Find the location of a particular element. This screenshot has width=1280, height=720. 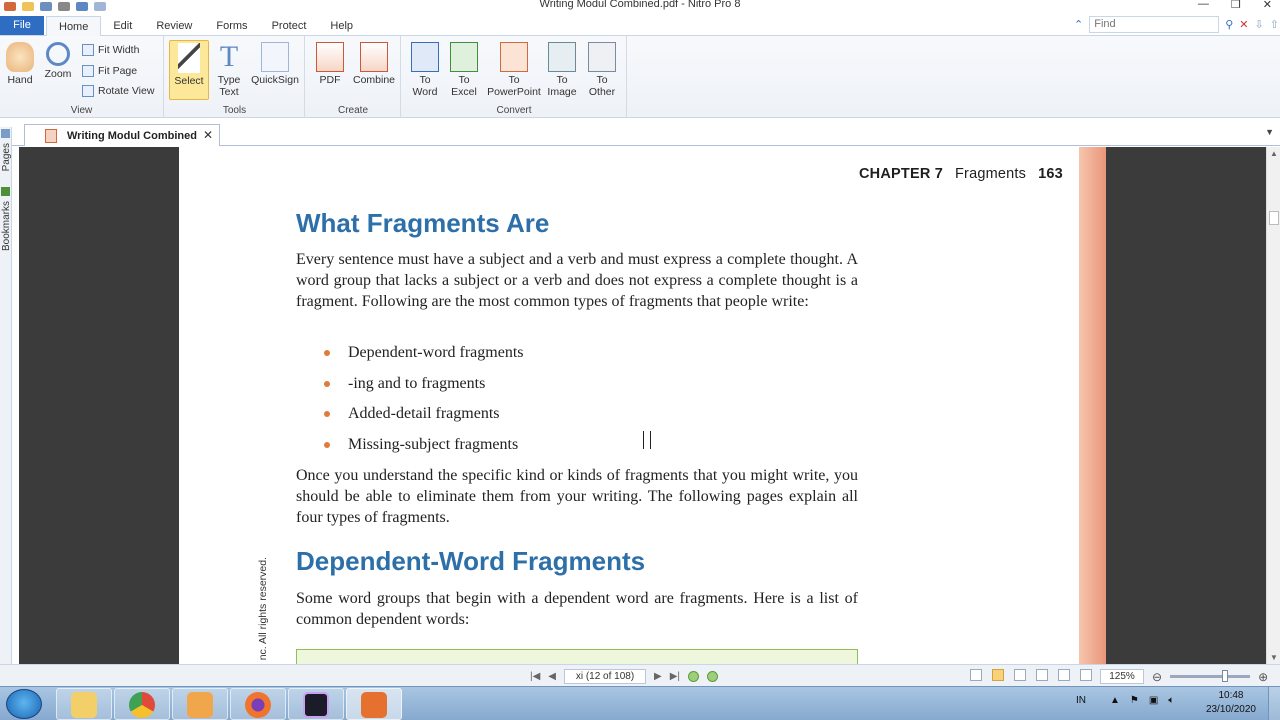

taskbar-nitro-pro is located at coordinates (374, 704).